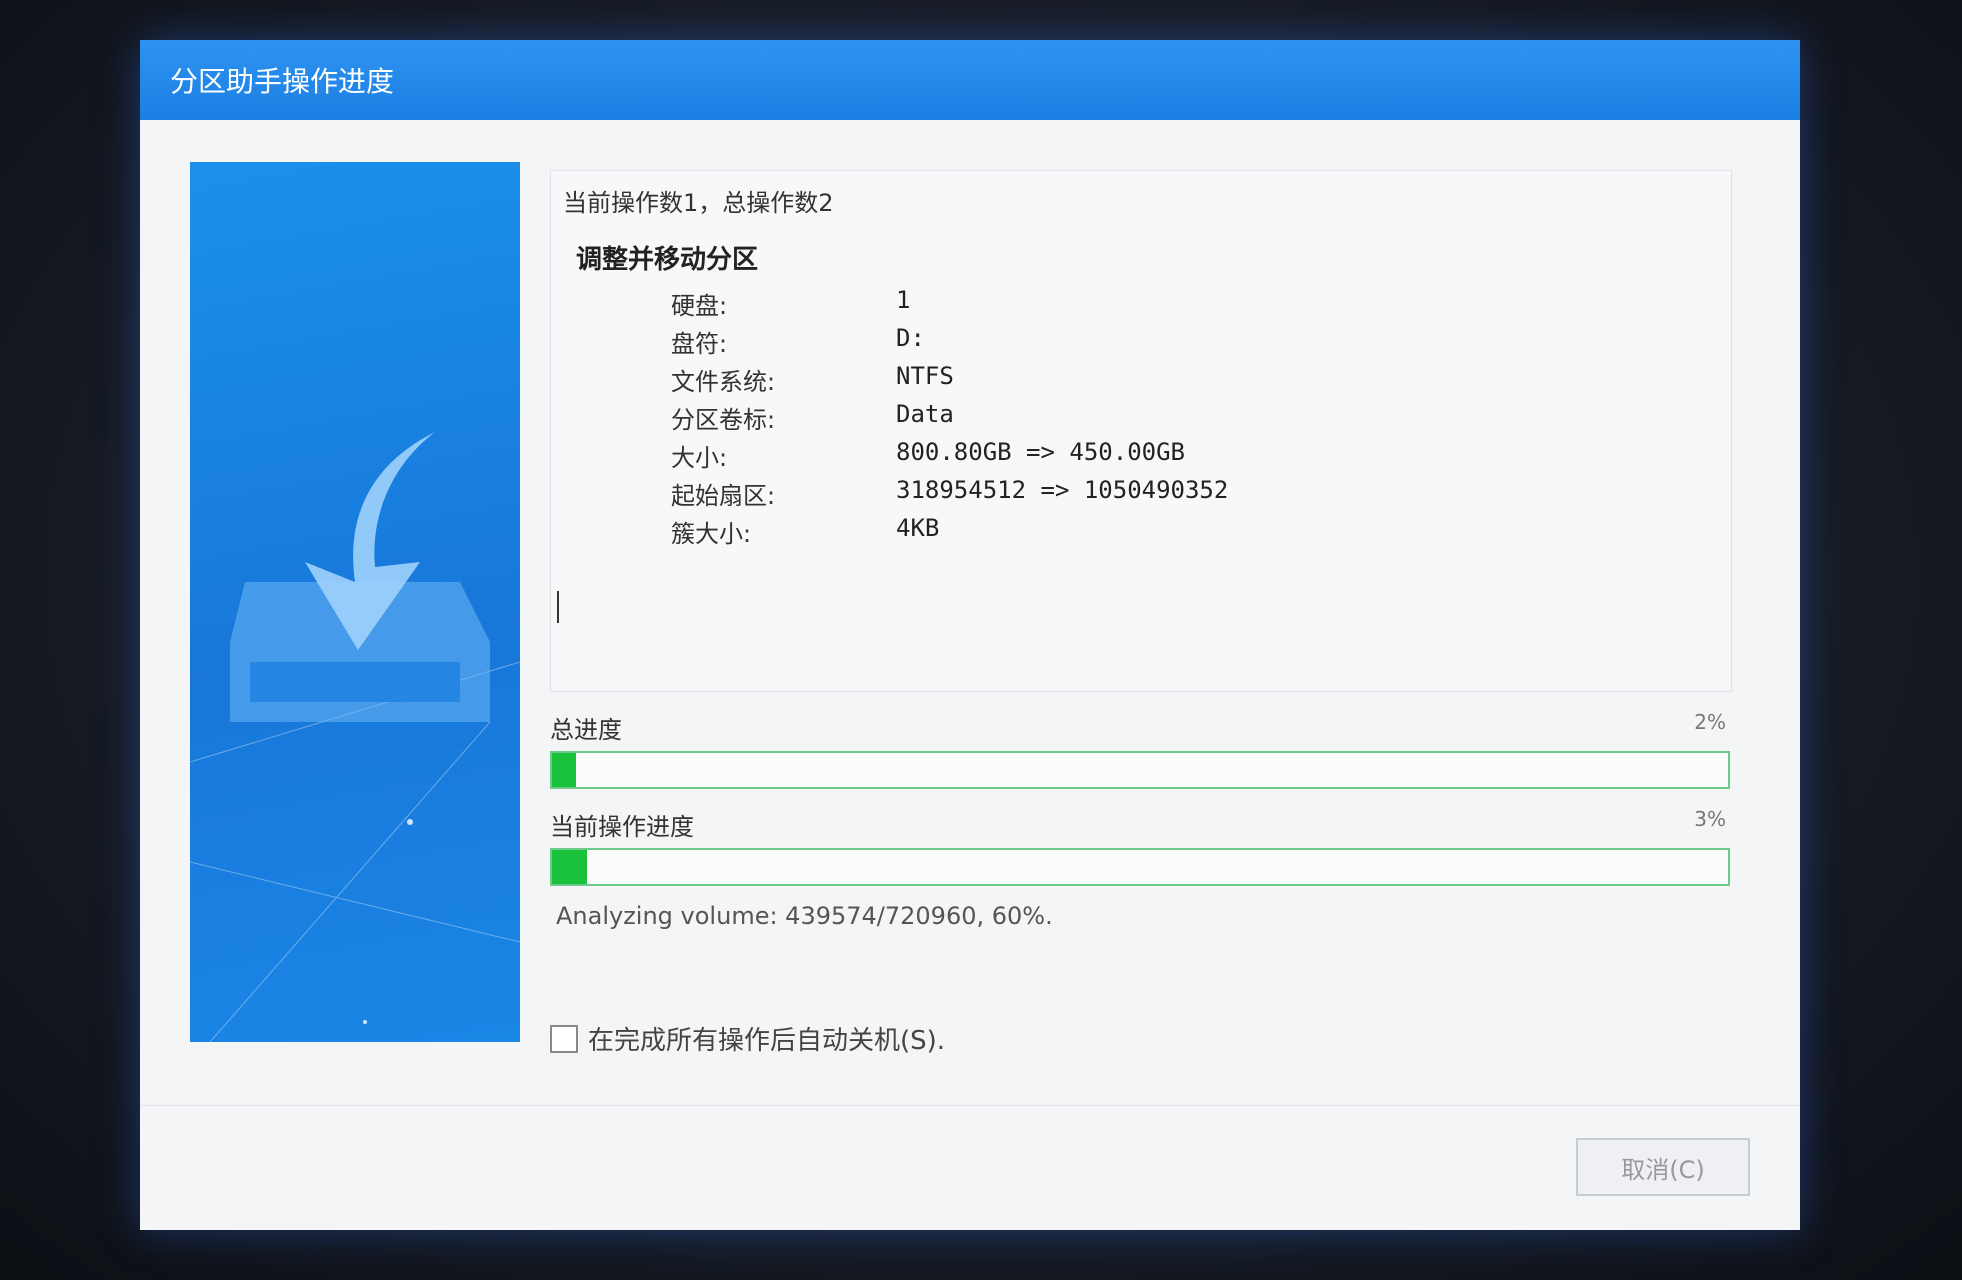 Image resolution: width=1962 pixels, height=1280 pixels. Describe the element at coordinates (723, 382) in the screenshot. I see `detail-label: 文件系统:` at that location.